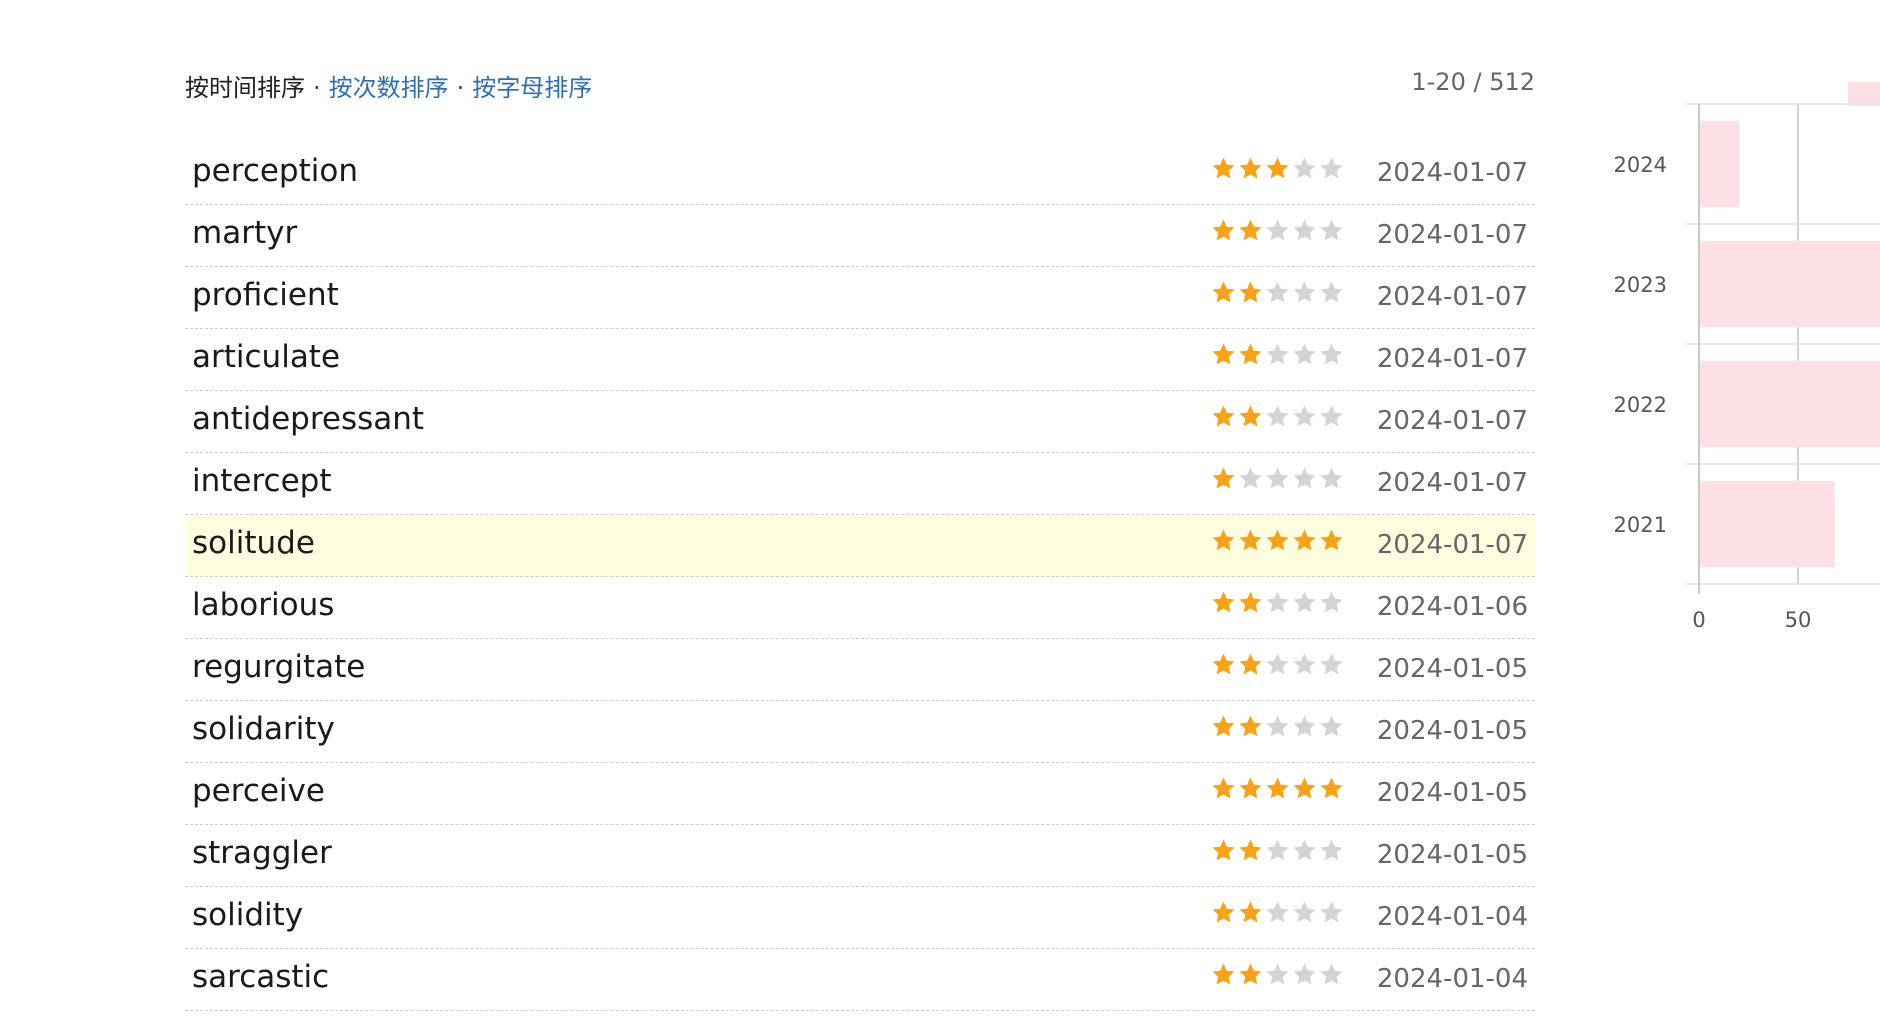 The image size is (1880, 1024). Describe the element at coordinates (860, 422) in the screenshot. I see `word-row: antidepressant 2024-01-07` at that location.